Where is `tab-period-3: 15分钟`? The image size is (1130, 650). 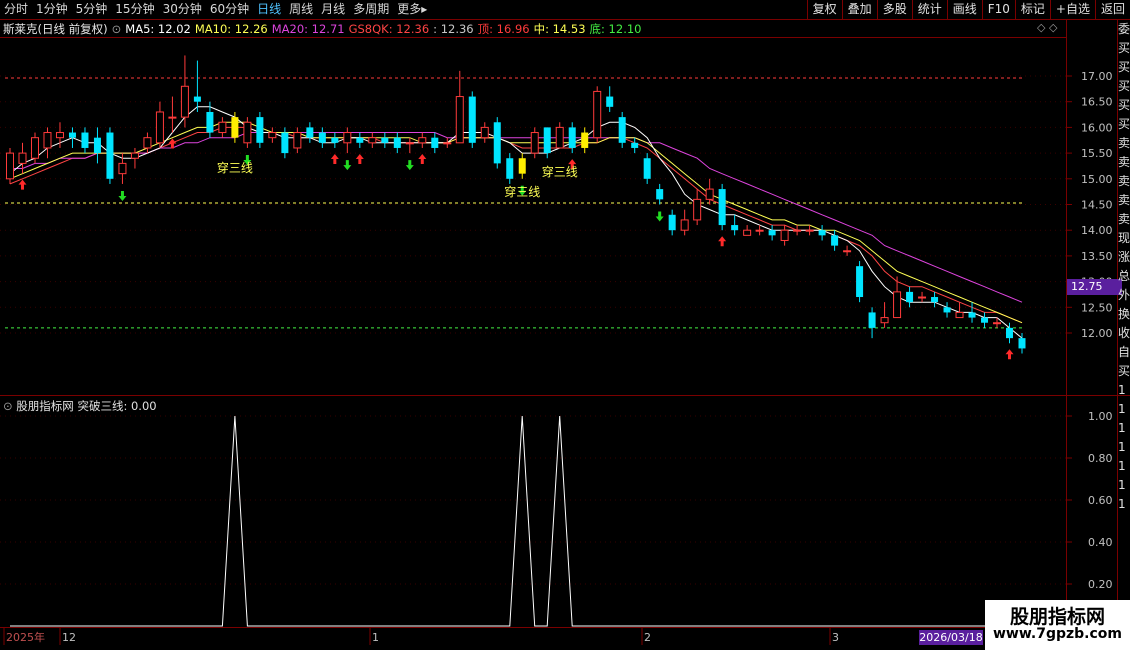 tab-period-3: 15分钟 is located at coordinates (134, 9).